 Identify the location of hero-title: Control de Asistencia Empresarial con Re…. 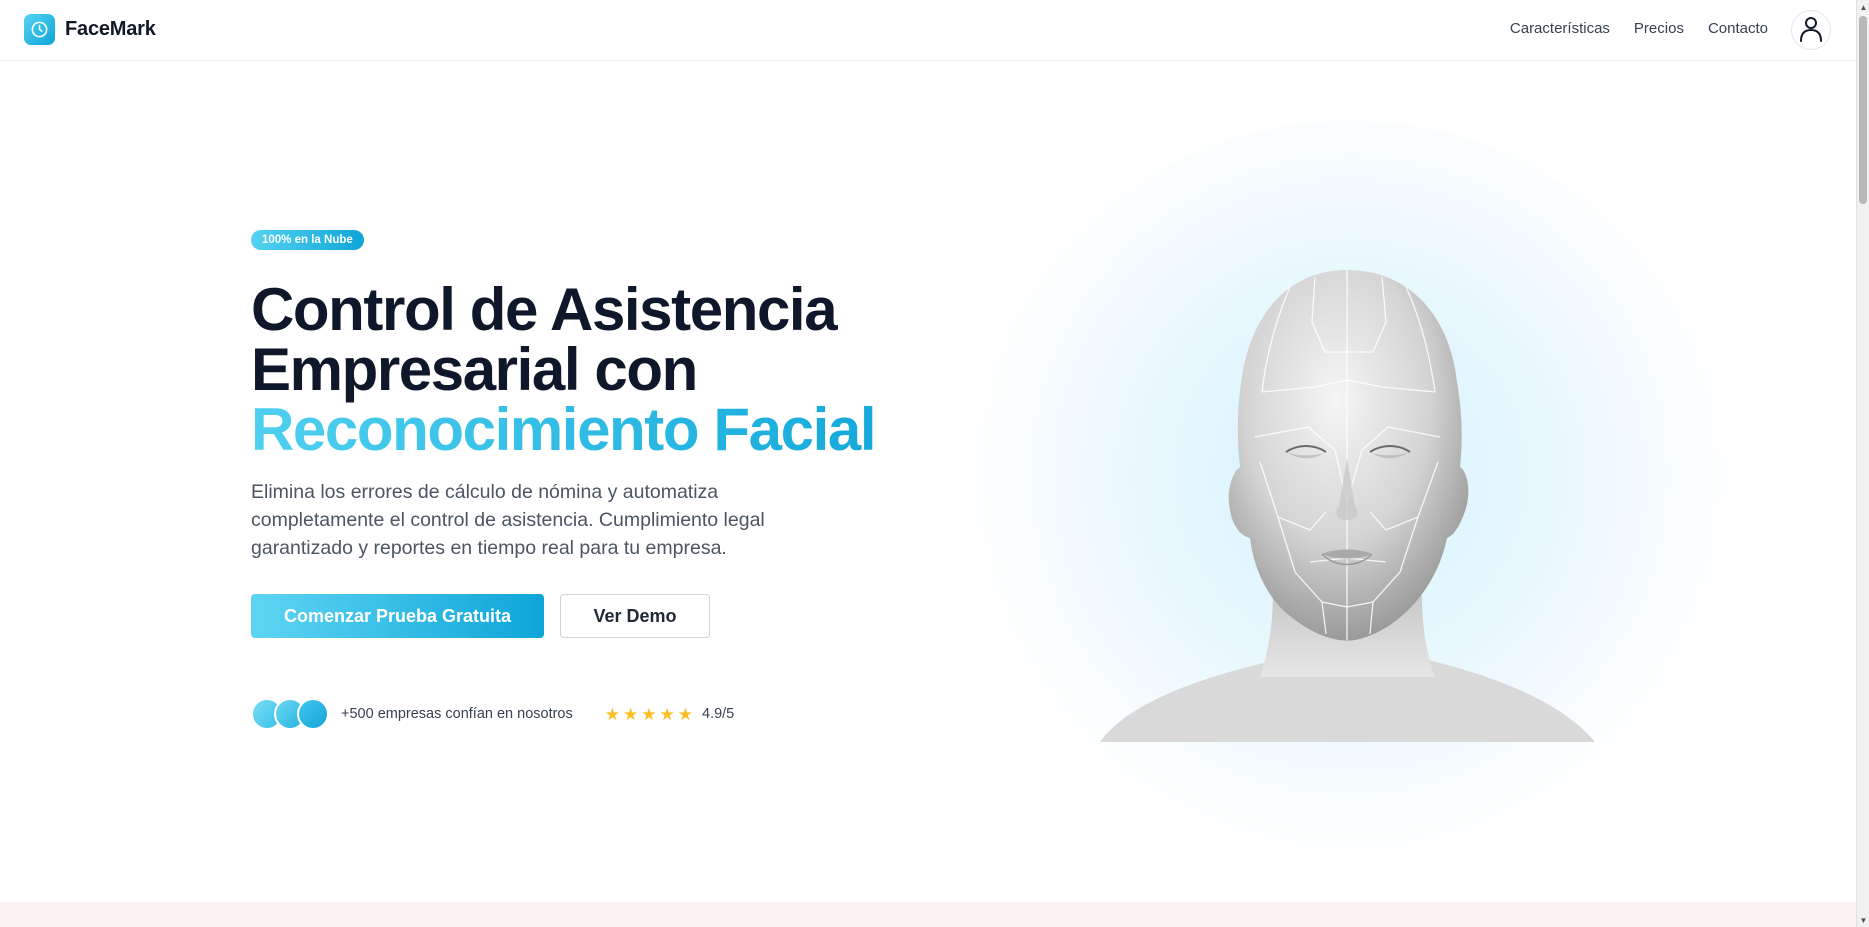
(601, 370).